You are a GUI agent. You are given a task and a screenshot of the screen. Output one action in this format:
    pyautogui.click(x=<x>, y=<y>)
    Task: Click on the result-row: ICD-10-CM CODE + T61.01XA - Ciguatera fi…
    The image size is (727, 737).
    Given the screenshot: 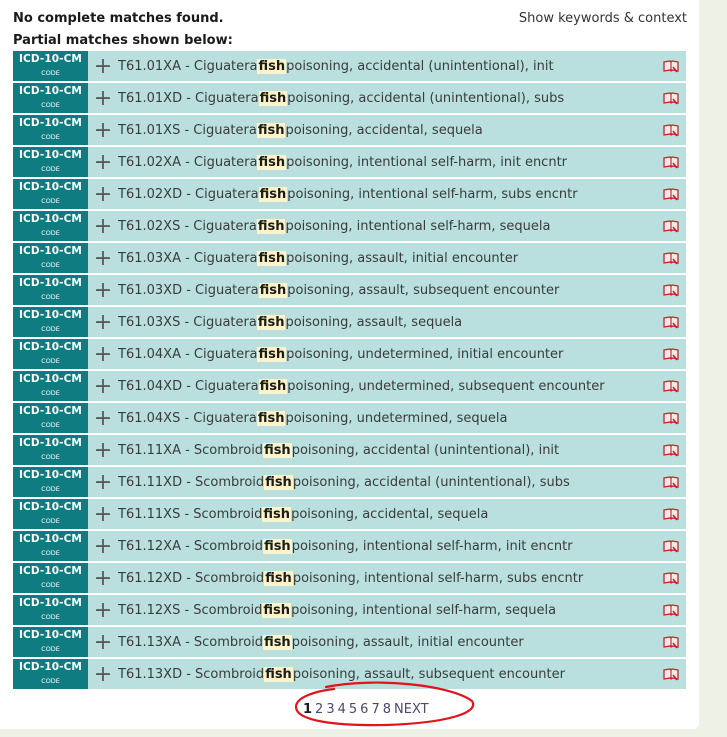 What is the action you would take?
    pyautogui.click(x=349, y=66)
    